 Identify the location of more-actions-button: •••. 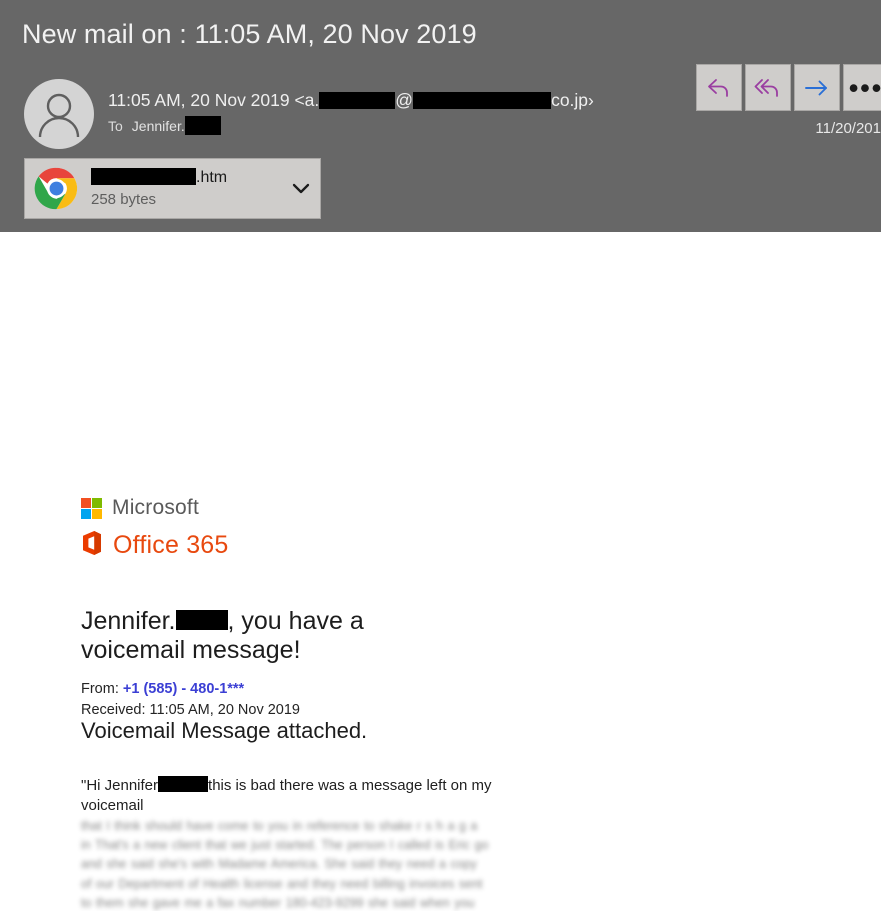
(862, 87).